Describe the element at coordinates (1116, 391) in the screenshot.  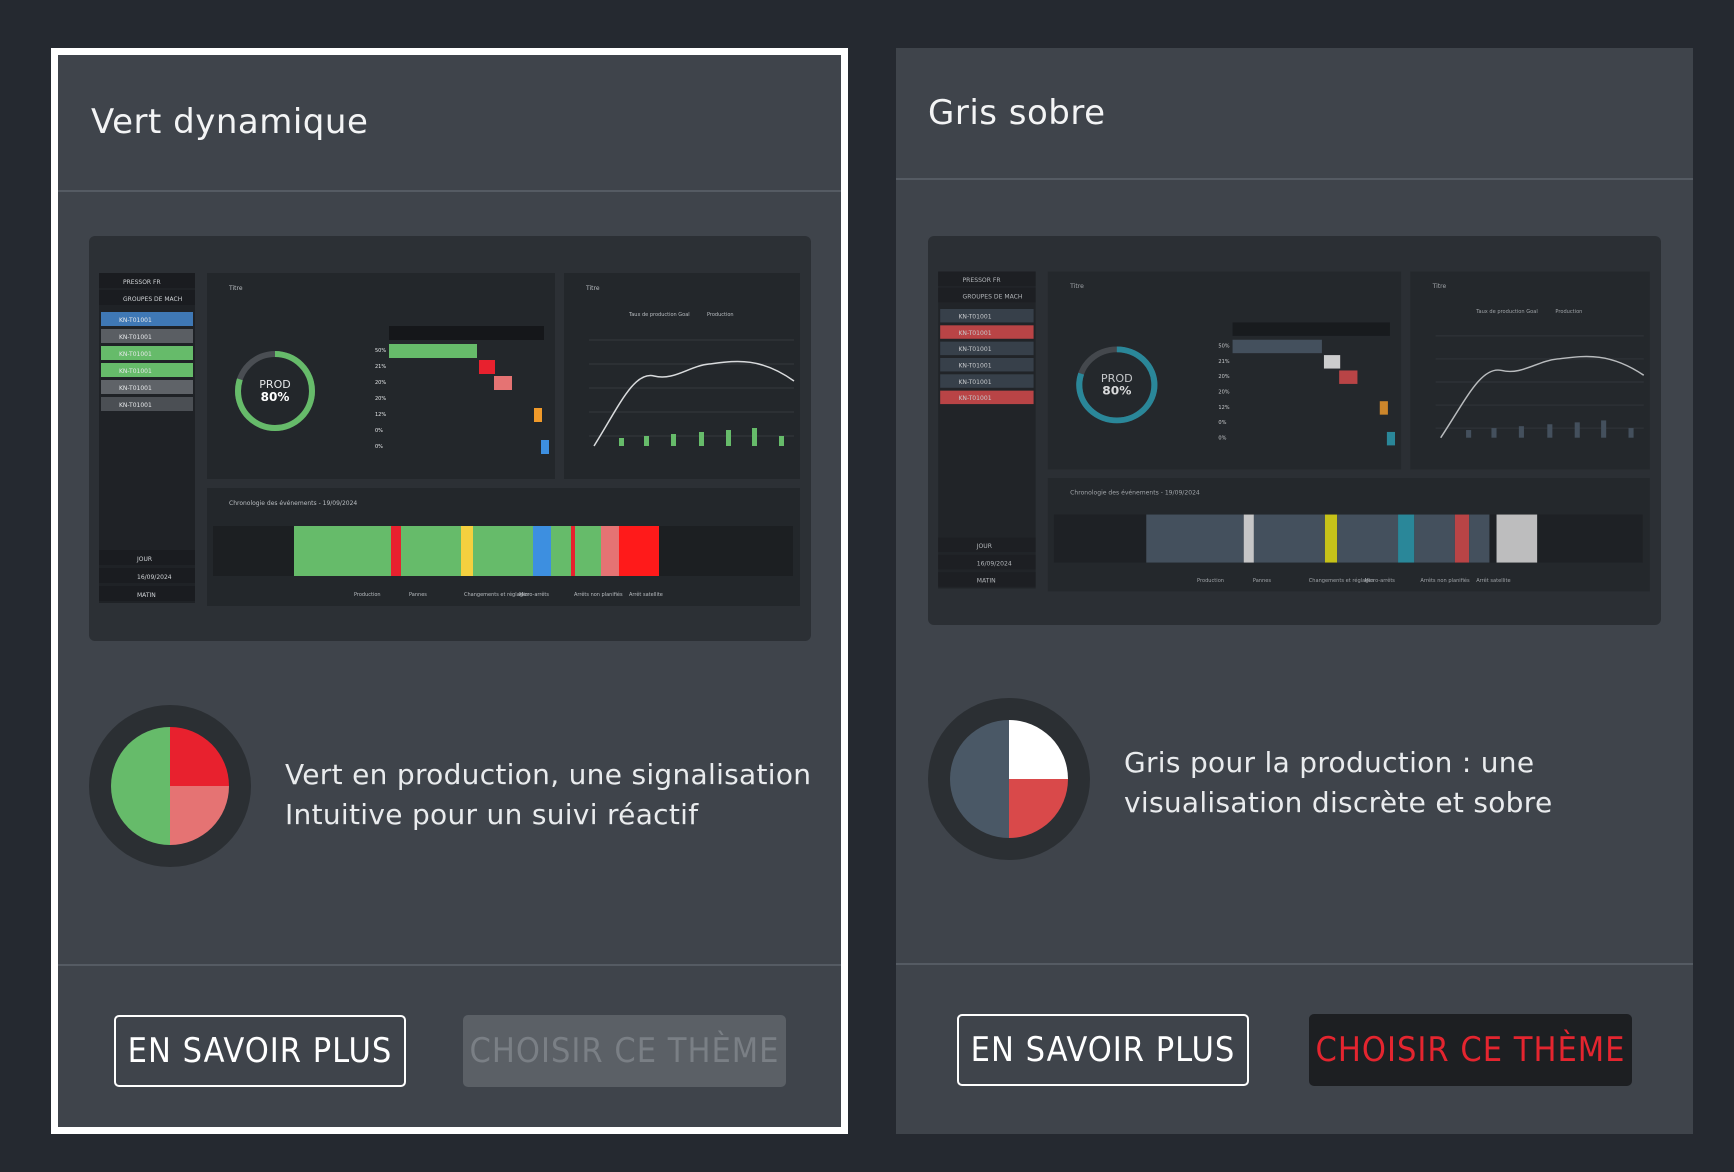
I see `preview-gauge-value: 80%` at that location.